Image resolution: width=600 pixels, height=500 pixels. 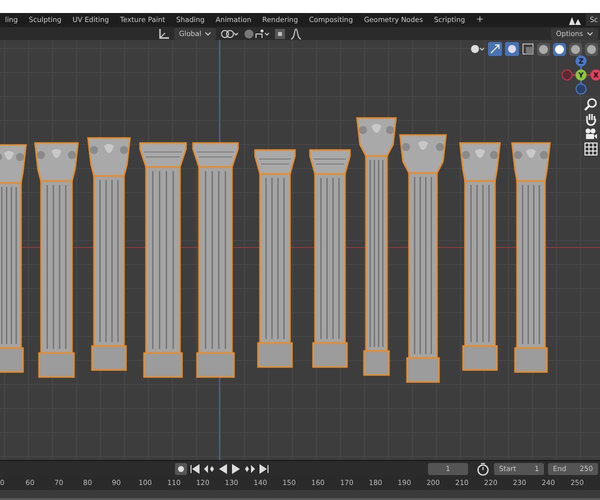 What do you see at coordinates (591, 104) in the screenshot?
I see `zoom-icon` at bounding box center [591, 104].